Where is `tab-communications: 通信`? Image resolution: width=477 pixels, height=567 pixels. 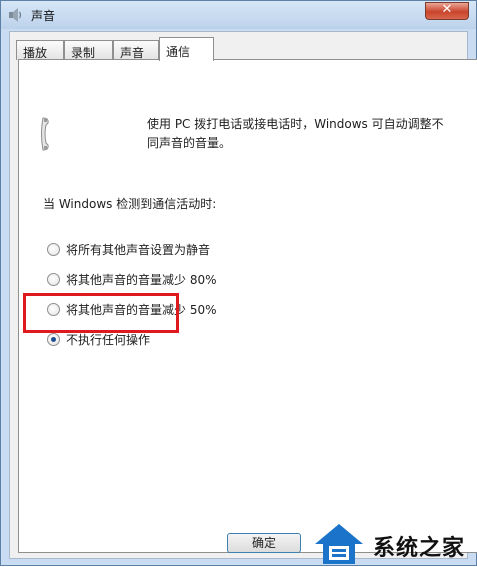 tab-communications: 通信 is located at coordinates (186, 49).